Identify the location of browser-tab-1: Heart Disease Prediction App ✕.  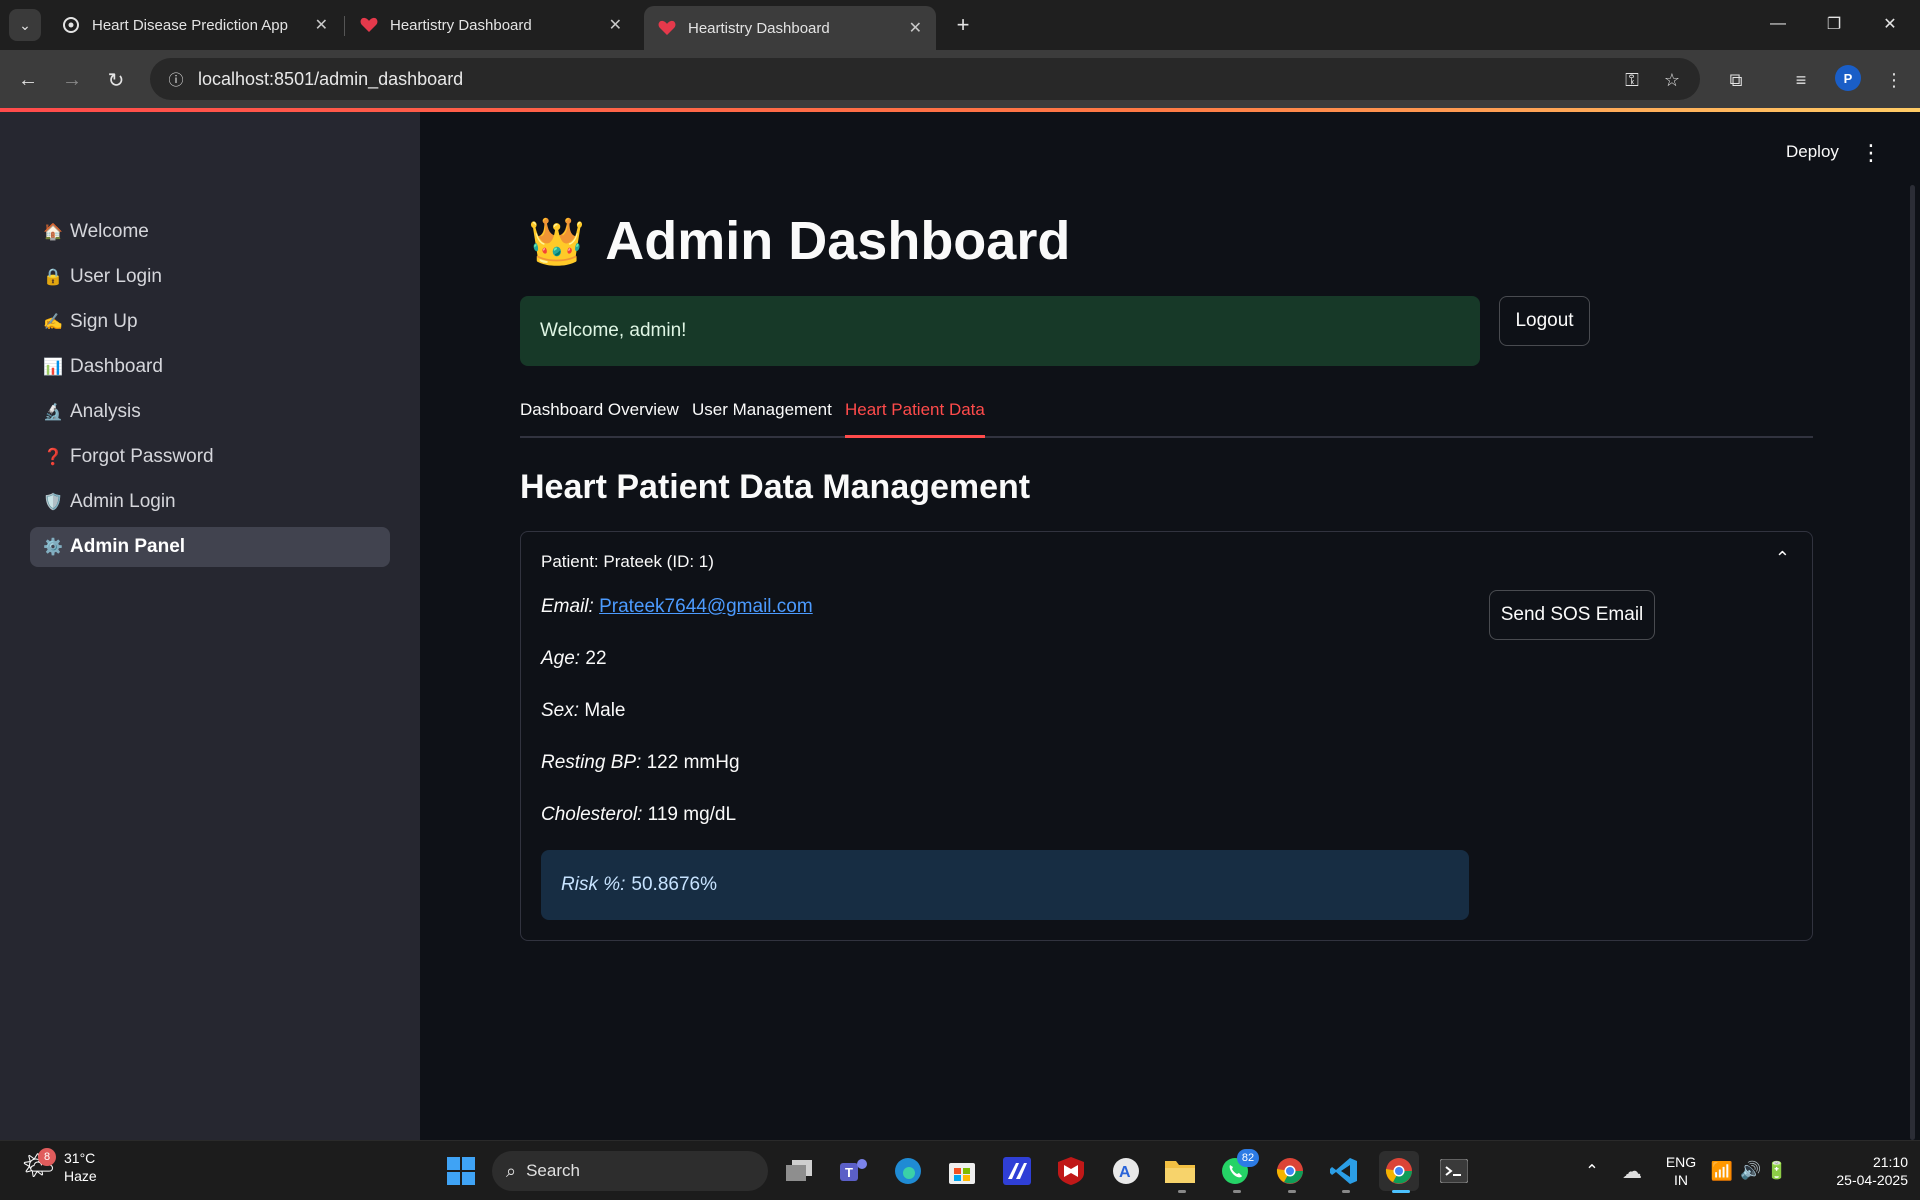
(195, 25).